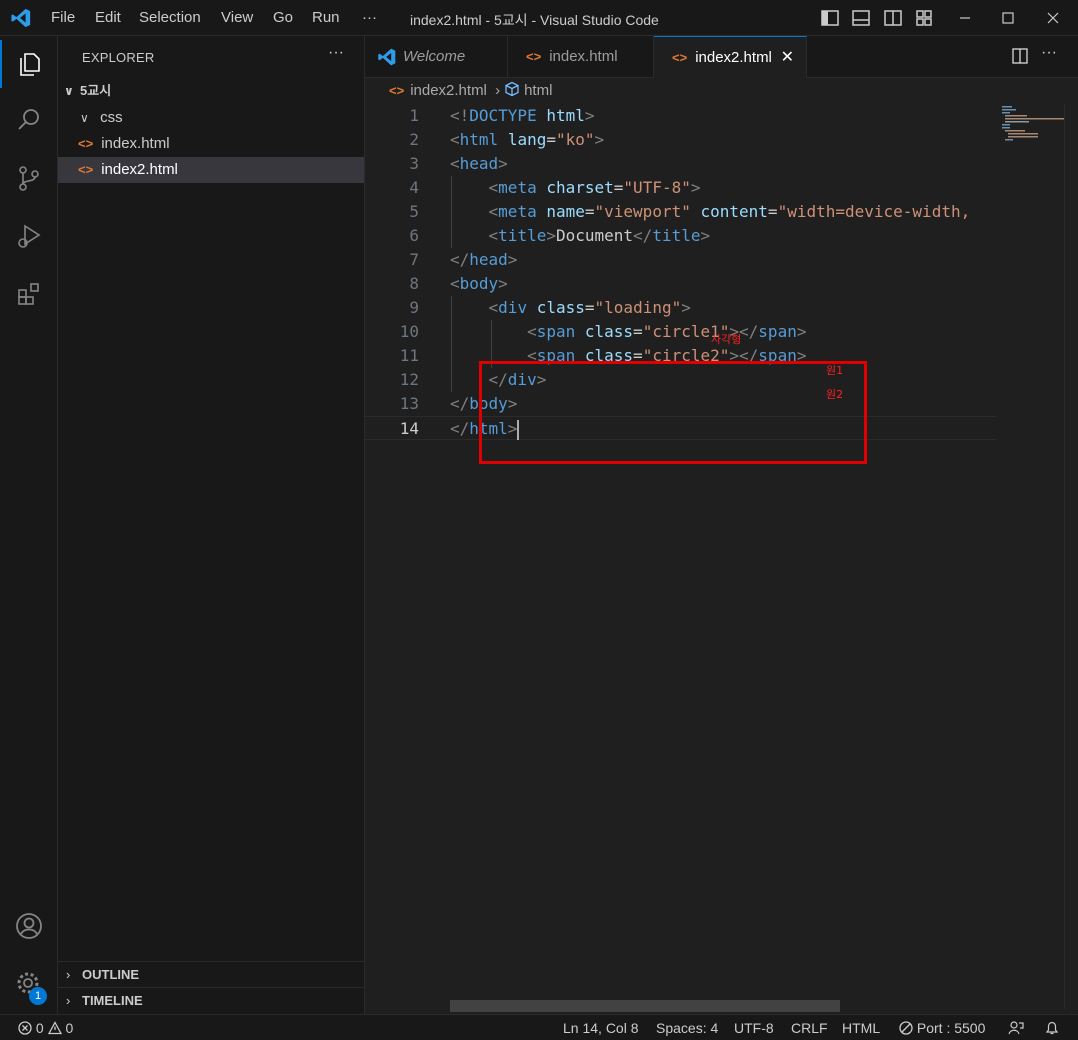  Describe the element at coordinates (25, 1028) in the screenshot. I see `error-icon` at that location.